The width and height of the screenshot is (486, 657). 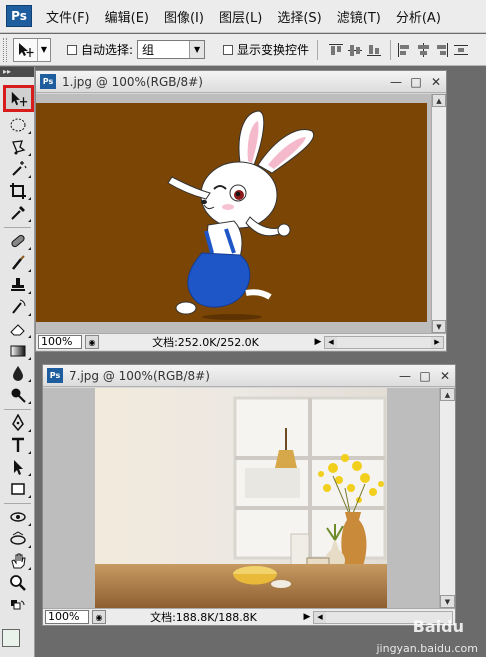 What do you see at coordinates (18, 98) in the screenshot?
I see `move-tool` at bounding box center [18, 98].